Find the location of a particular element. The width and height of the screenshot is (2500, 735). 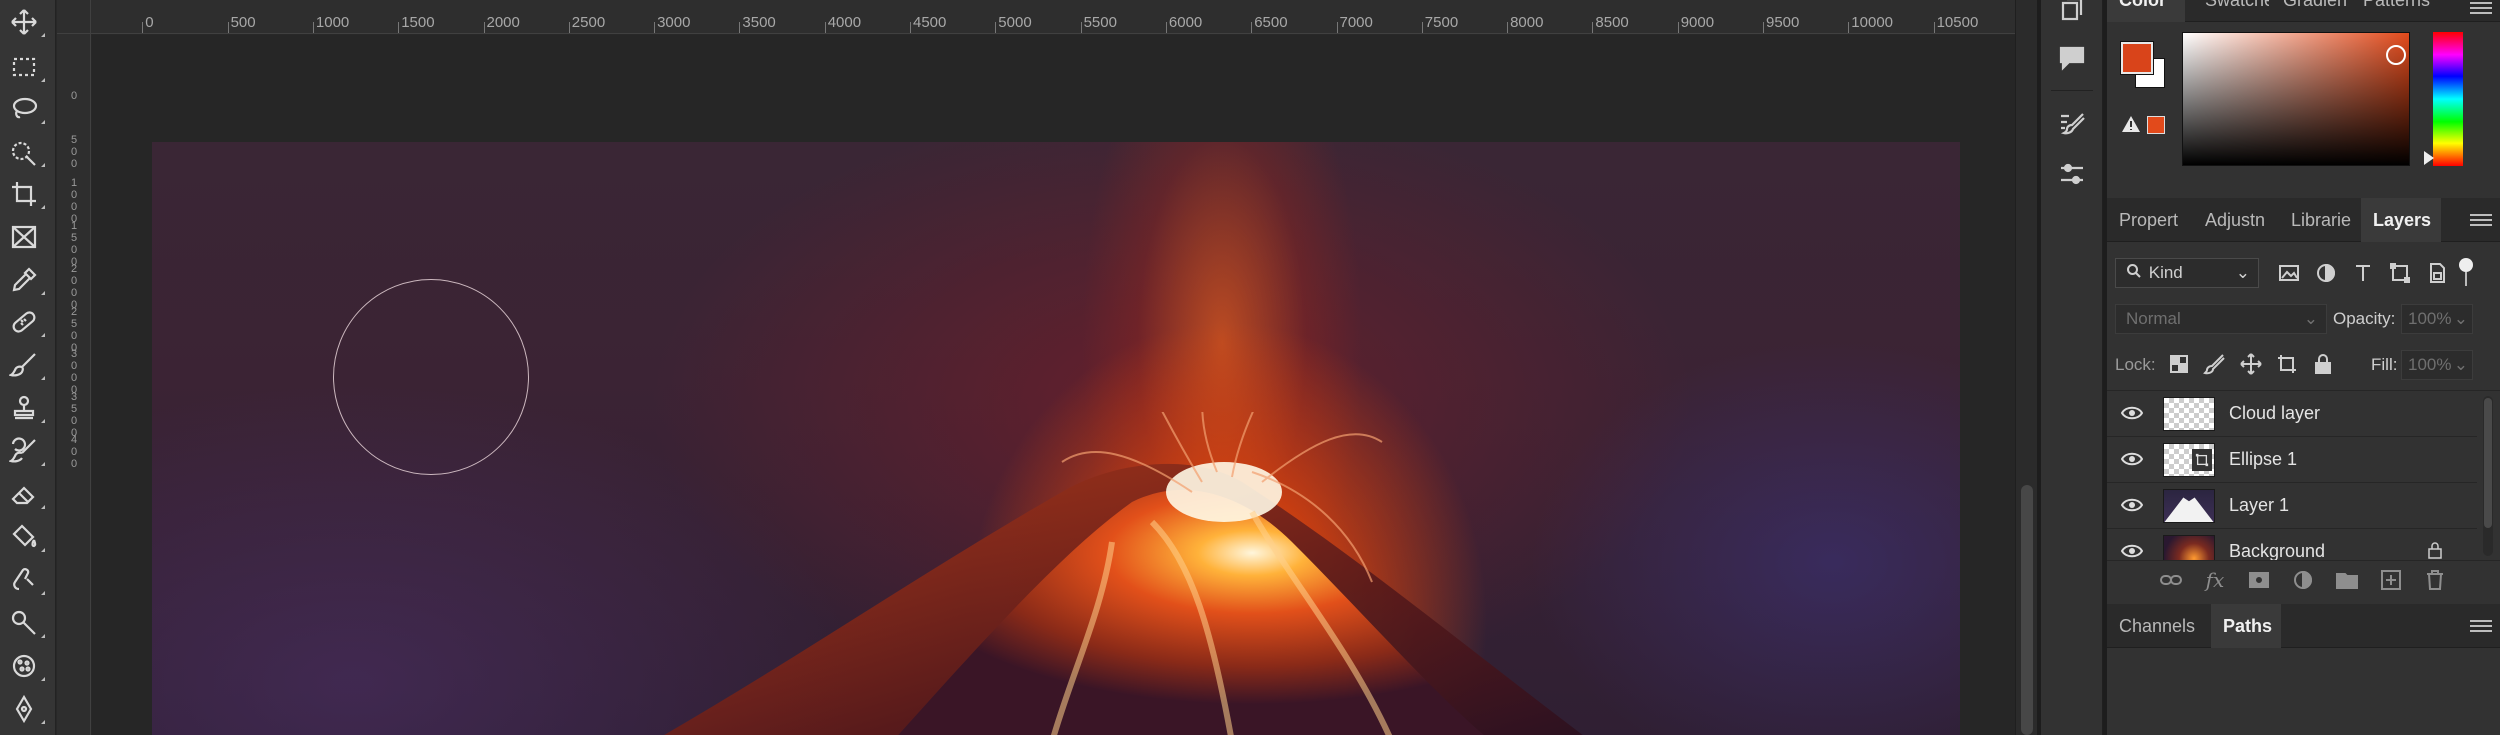

dodge-tool-icon is located at coordinates (25, 623).